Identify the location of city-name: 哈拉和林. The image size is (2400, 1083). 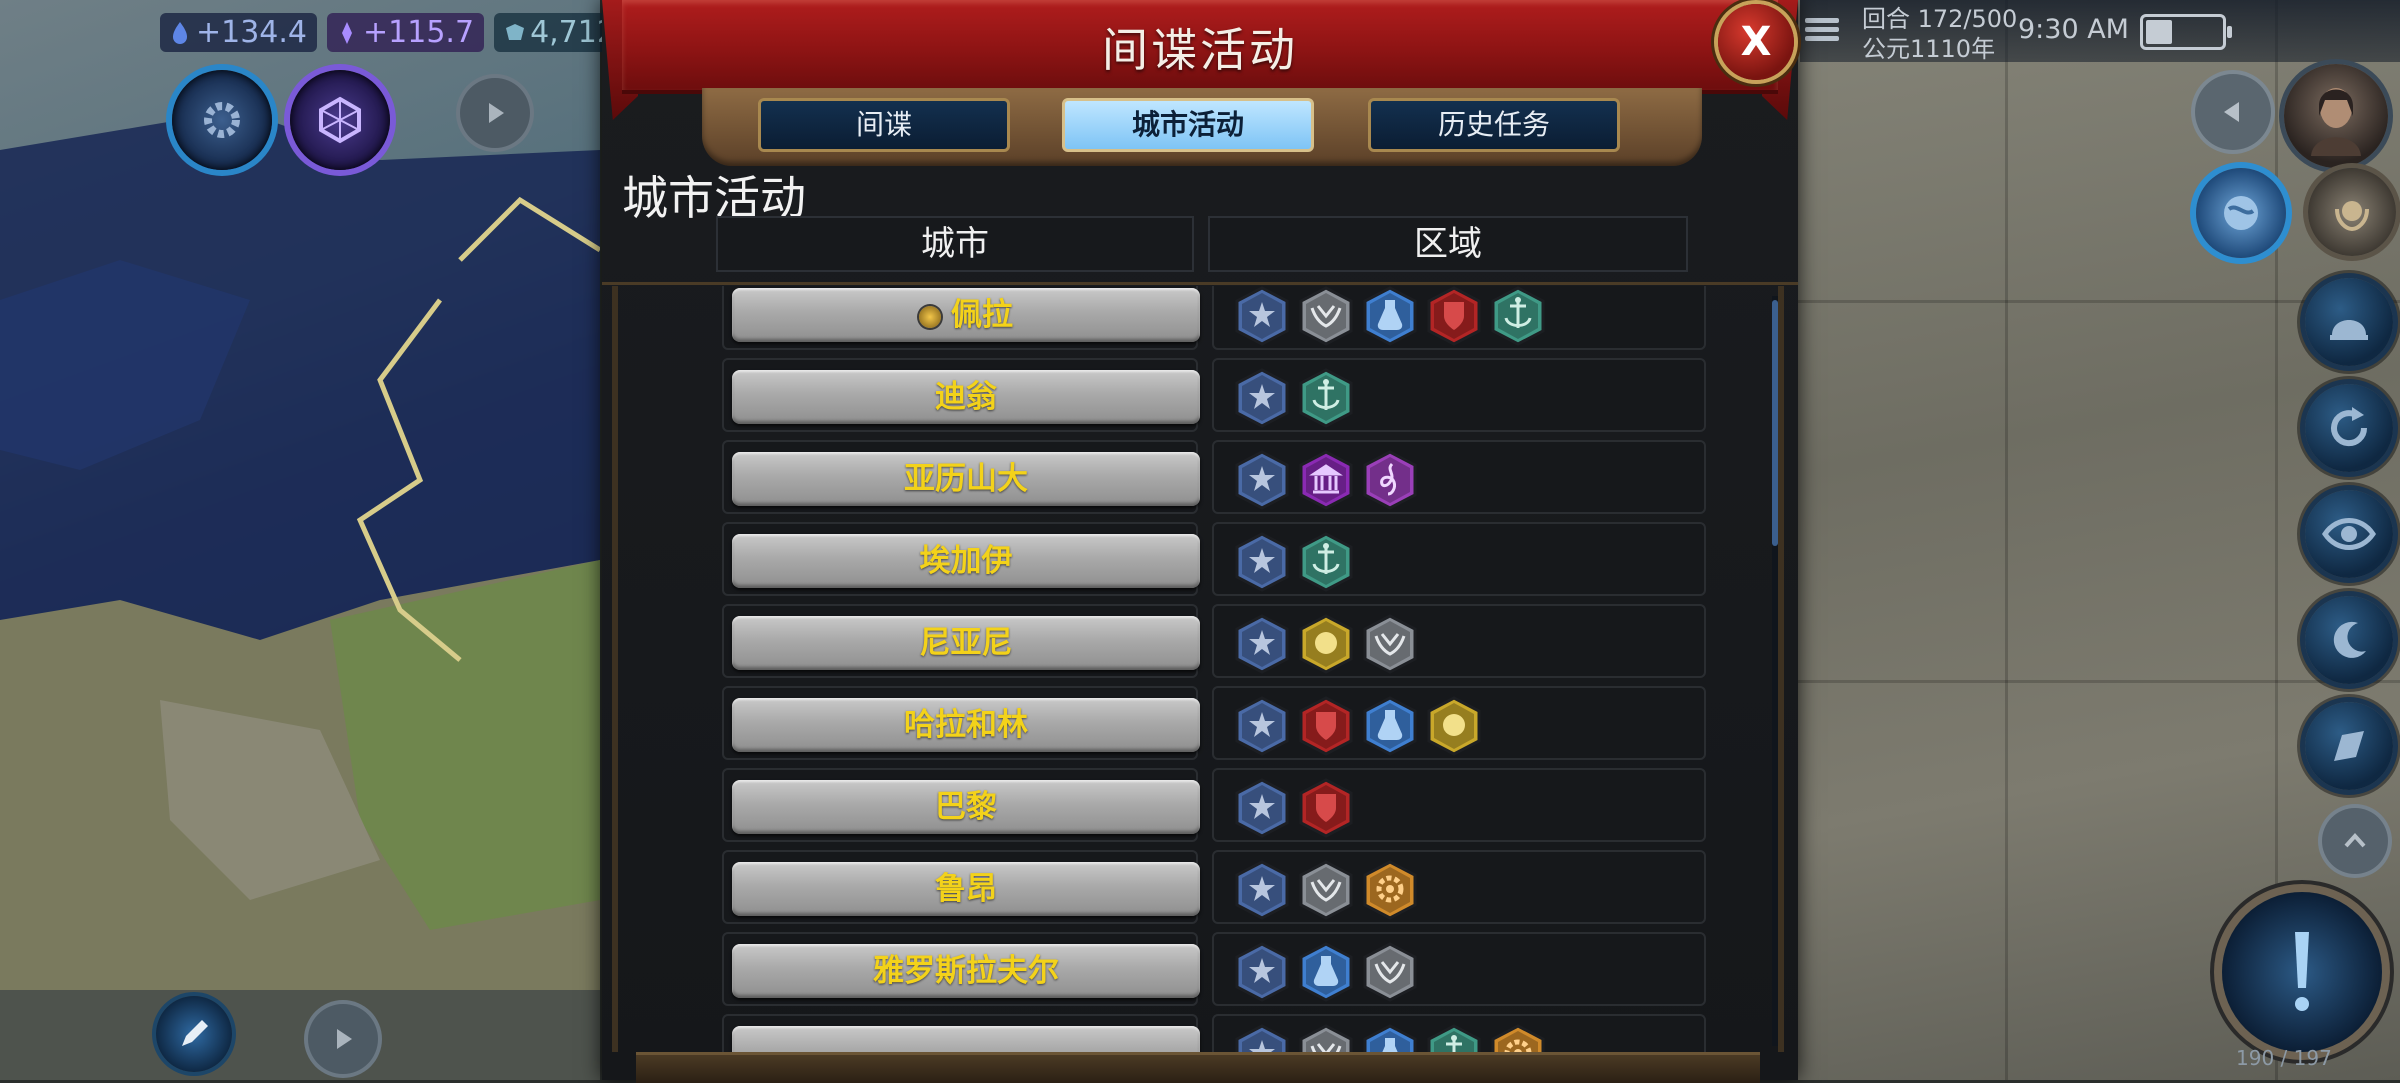
(966, 725).